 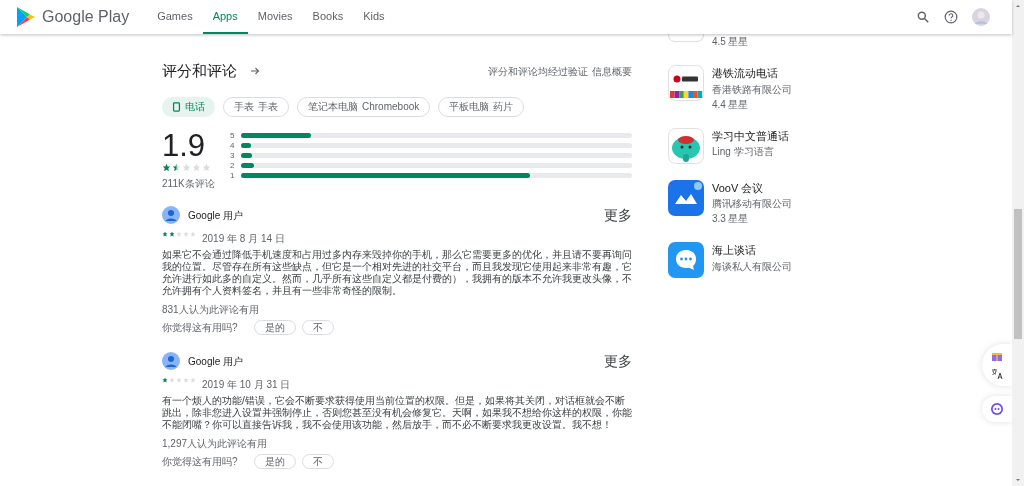 I want to click on chat-bubble-icon, so click(x=686, y=260).